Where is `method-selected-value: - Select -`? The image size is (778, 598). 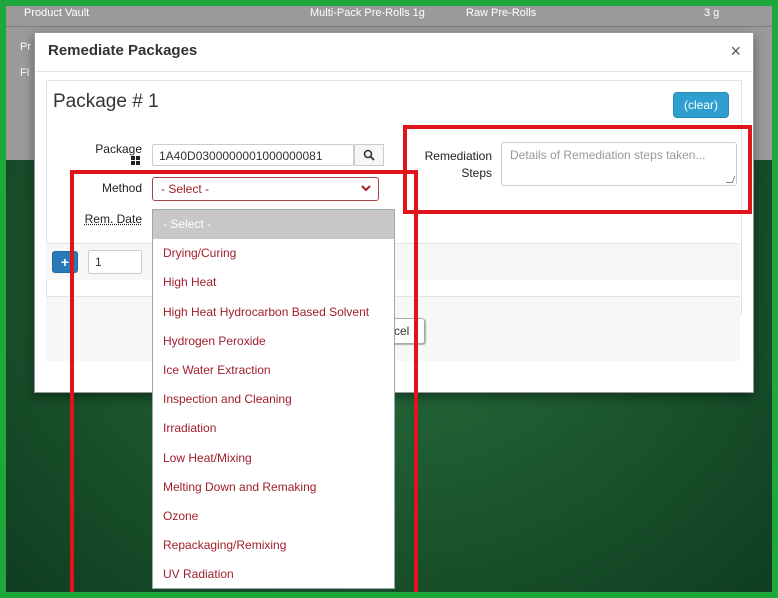
method-selected-value: - Select - is located at coordinates (185, 189).